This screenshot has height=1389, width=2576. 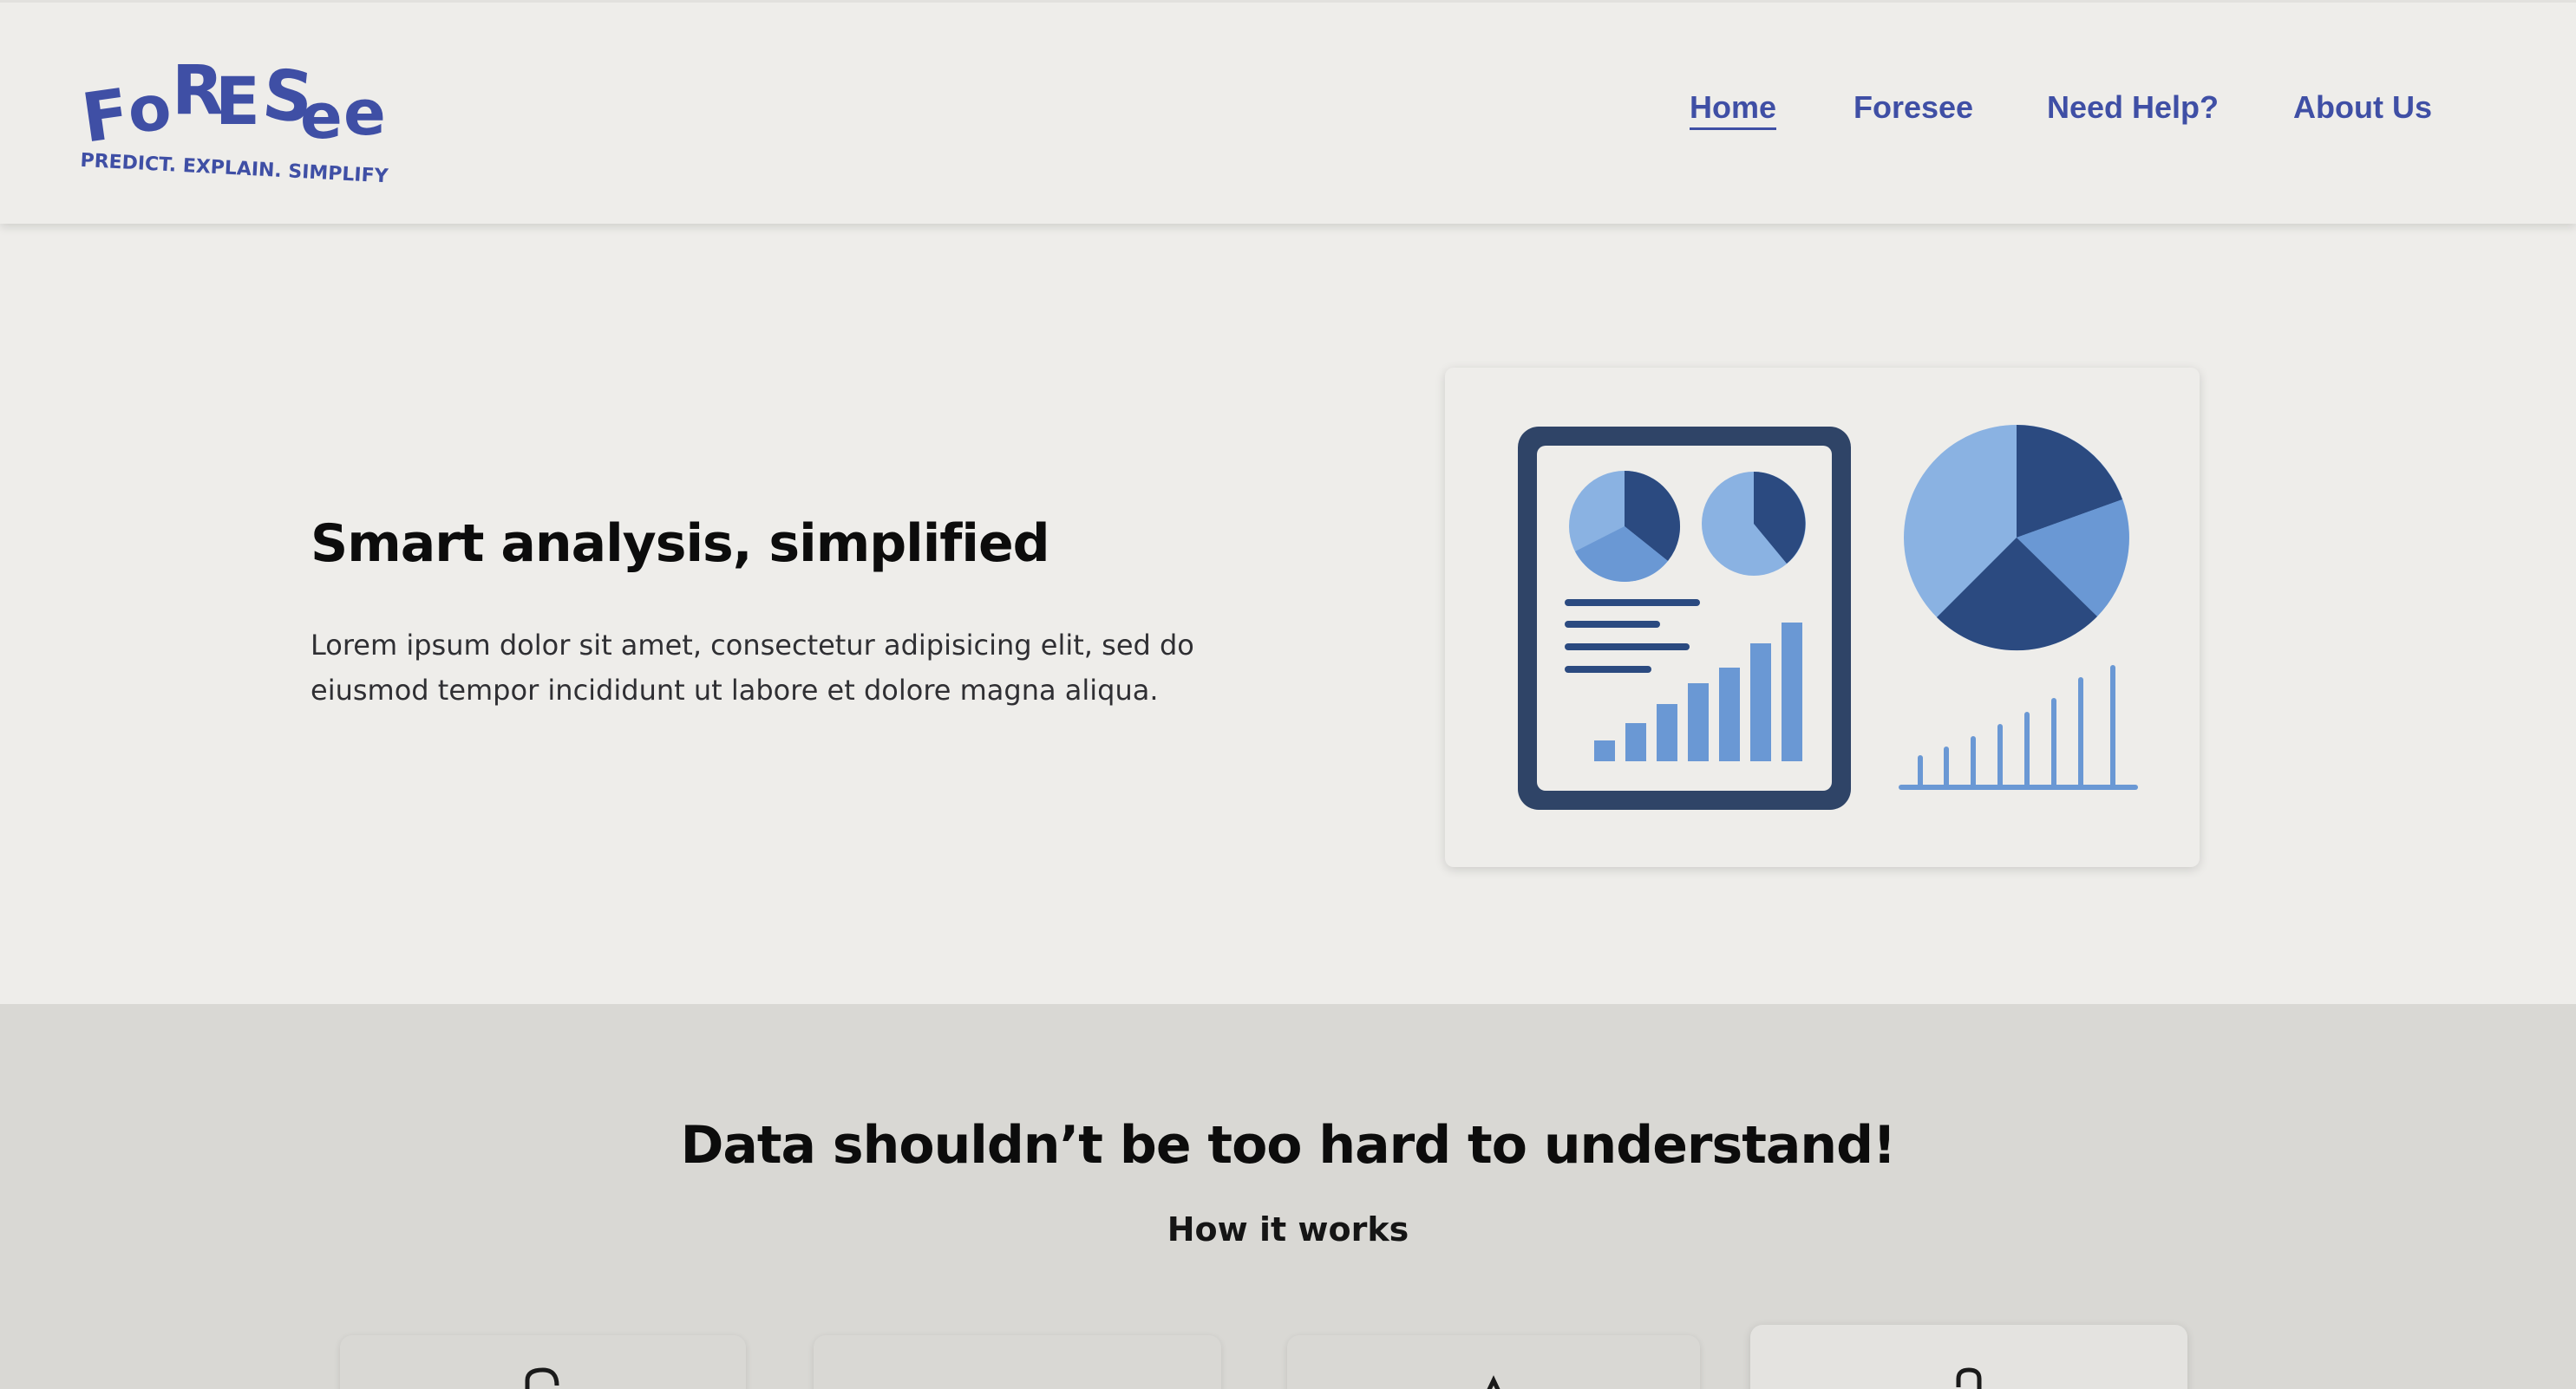 I want to click on step-2-icon, so click(x=1017, y=1375).